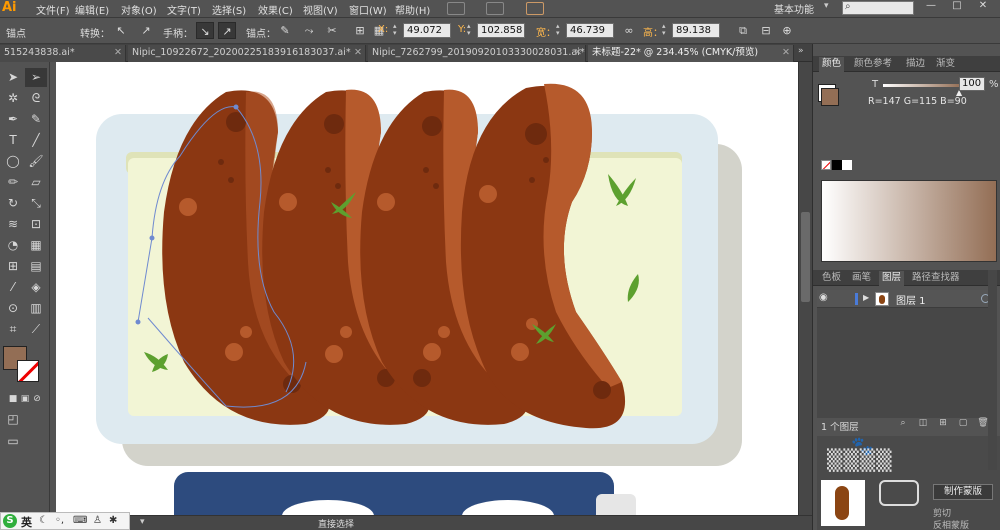 The image size is (1000, 530). Describe the element at coordinates (903, 424) in the screenshot. I see `locate-object-icon: ⌕` at that location.